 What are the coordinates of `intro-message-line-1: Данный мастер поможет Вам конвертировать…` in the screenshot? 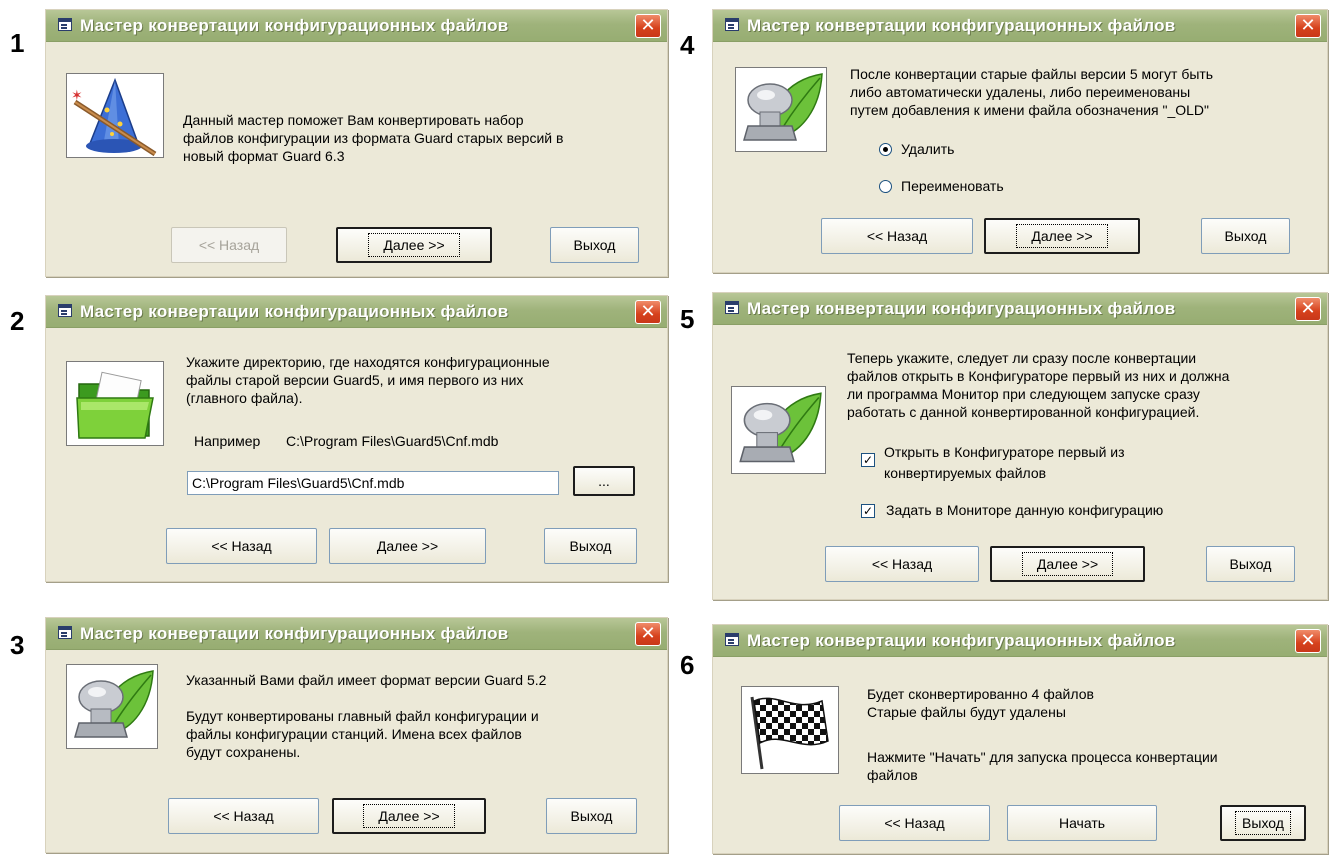 It's located at (353, 120).